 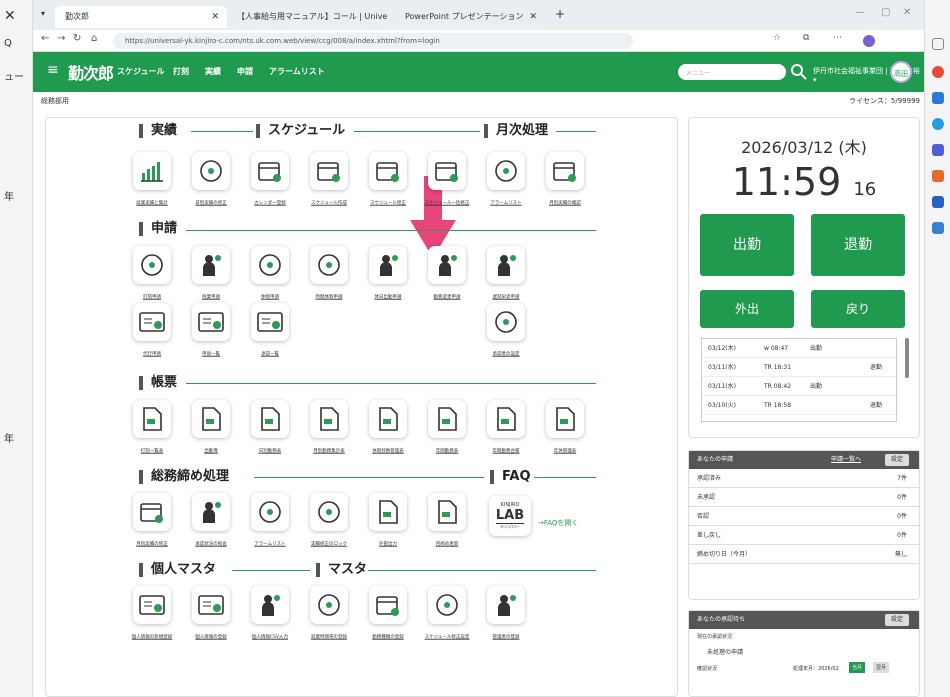 I want to click on reload-icon: ↻, so click(x=77, y=38).